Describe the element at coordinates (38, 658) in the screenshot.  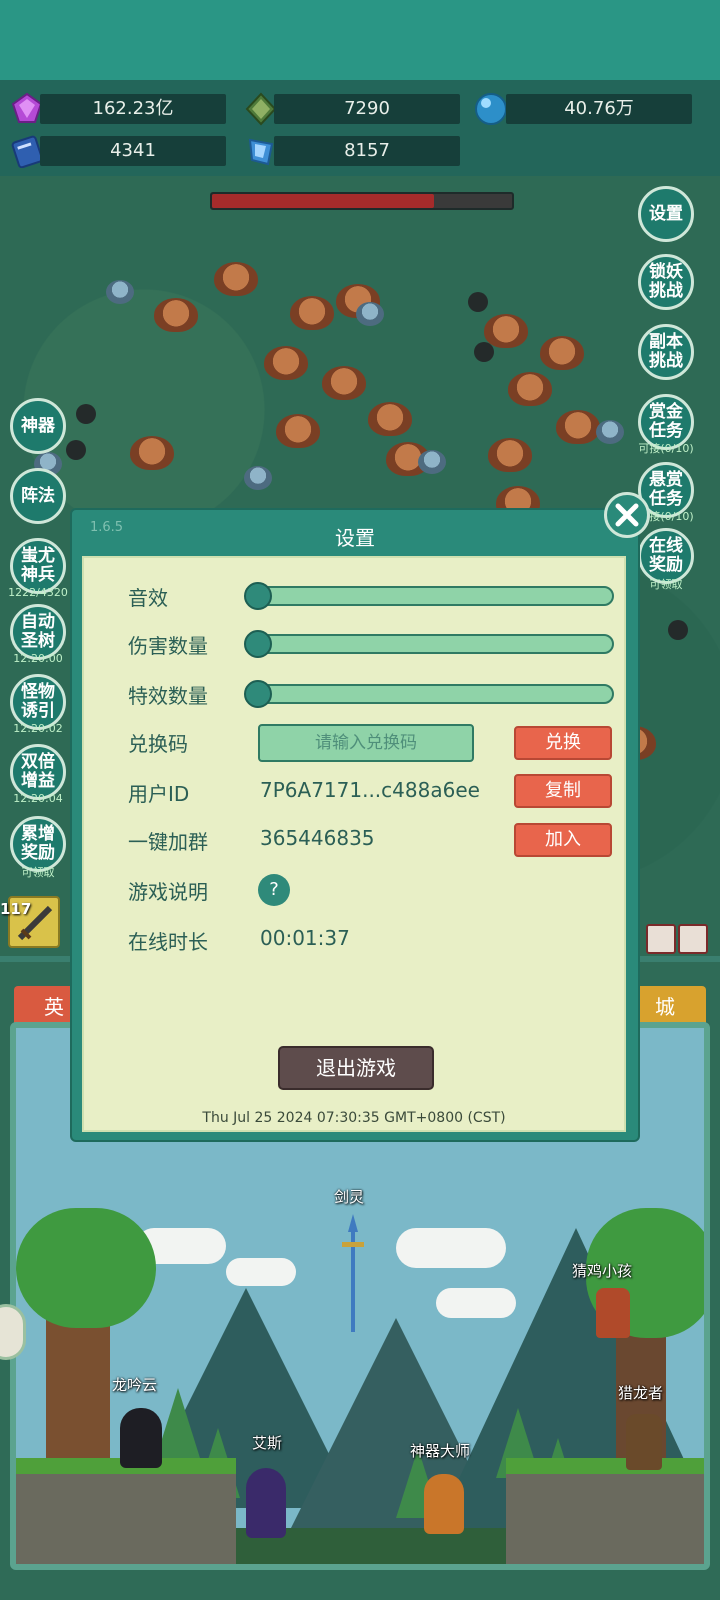
I see `auto-holy-tree-timer: 12:20:00` at that location.